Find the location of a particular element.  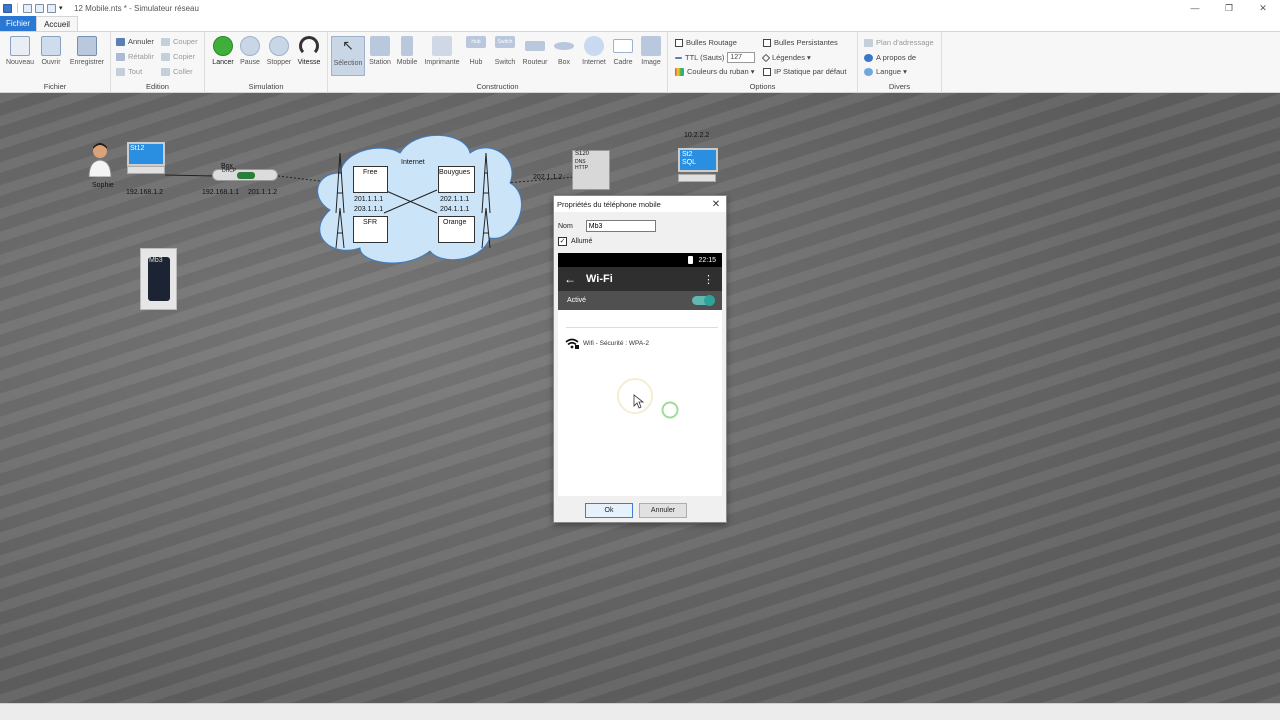

printer-tool-button: Imprimante is located at coordinates (442, 51).